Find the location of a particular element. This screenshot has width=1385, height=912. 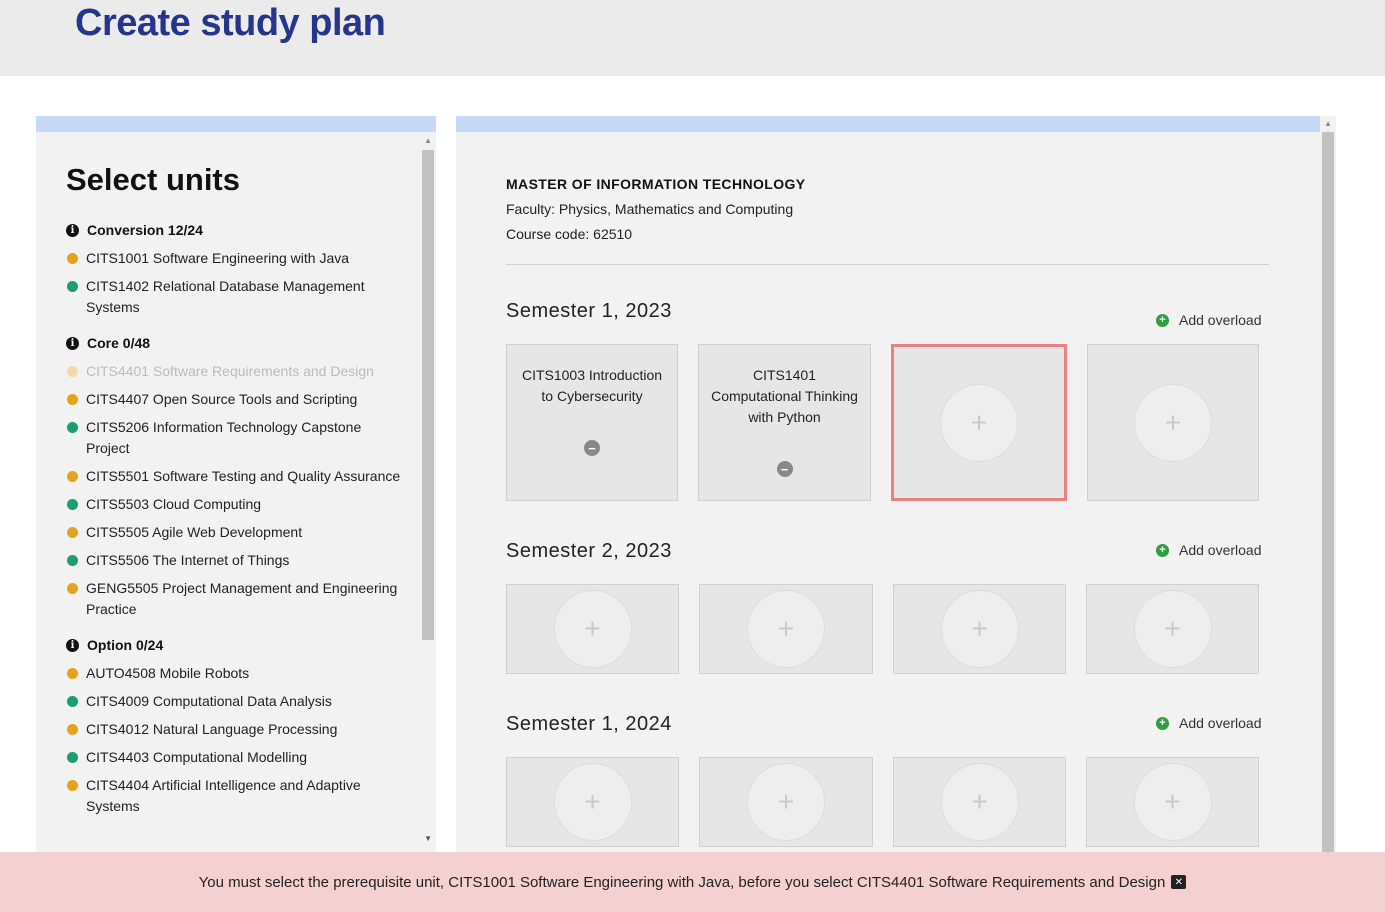

close-icon: ✕ is located at coordinates (1179, 882).